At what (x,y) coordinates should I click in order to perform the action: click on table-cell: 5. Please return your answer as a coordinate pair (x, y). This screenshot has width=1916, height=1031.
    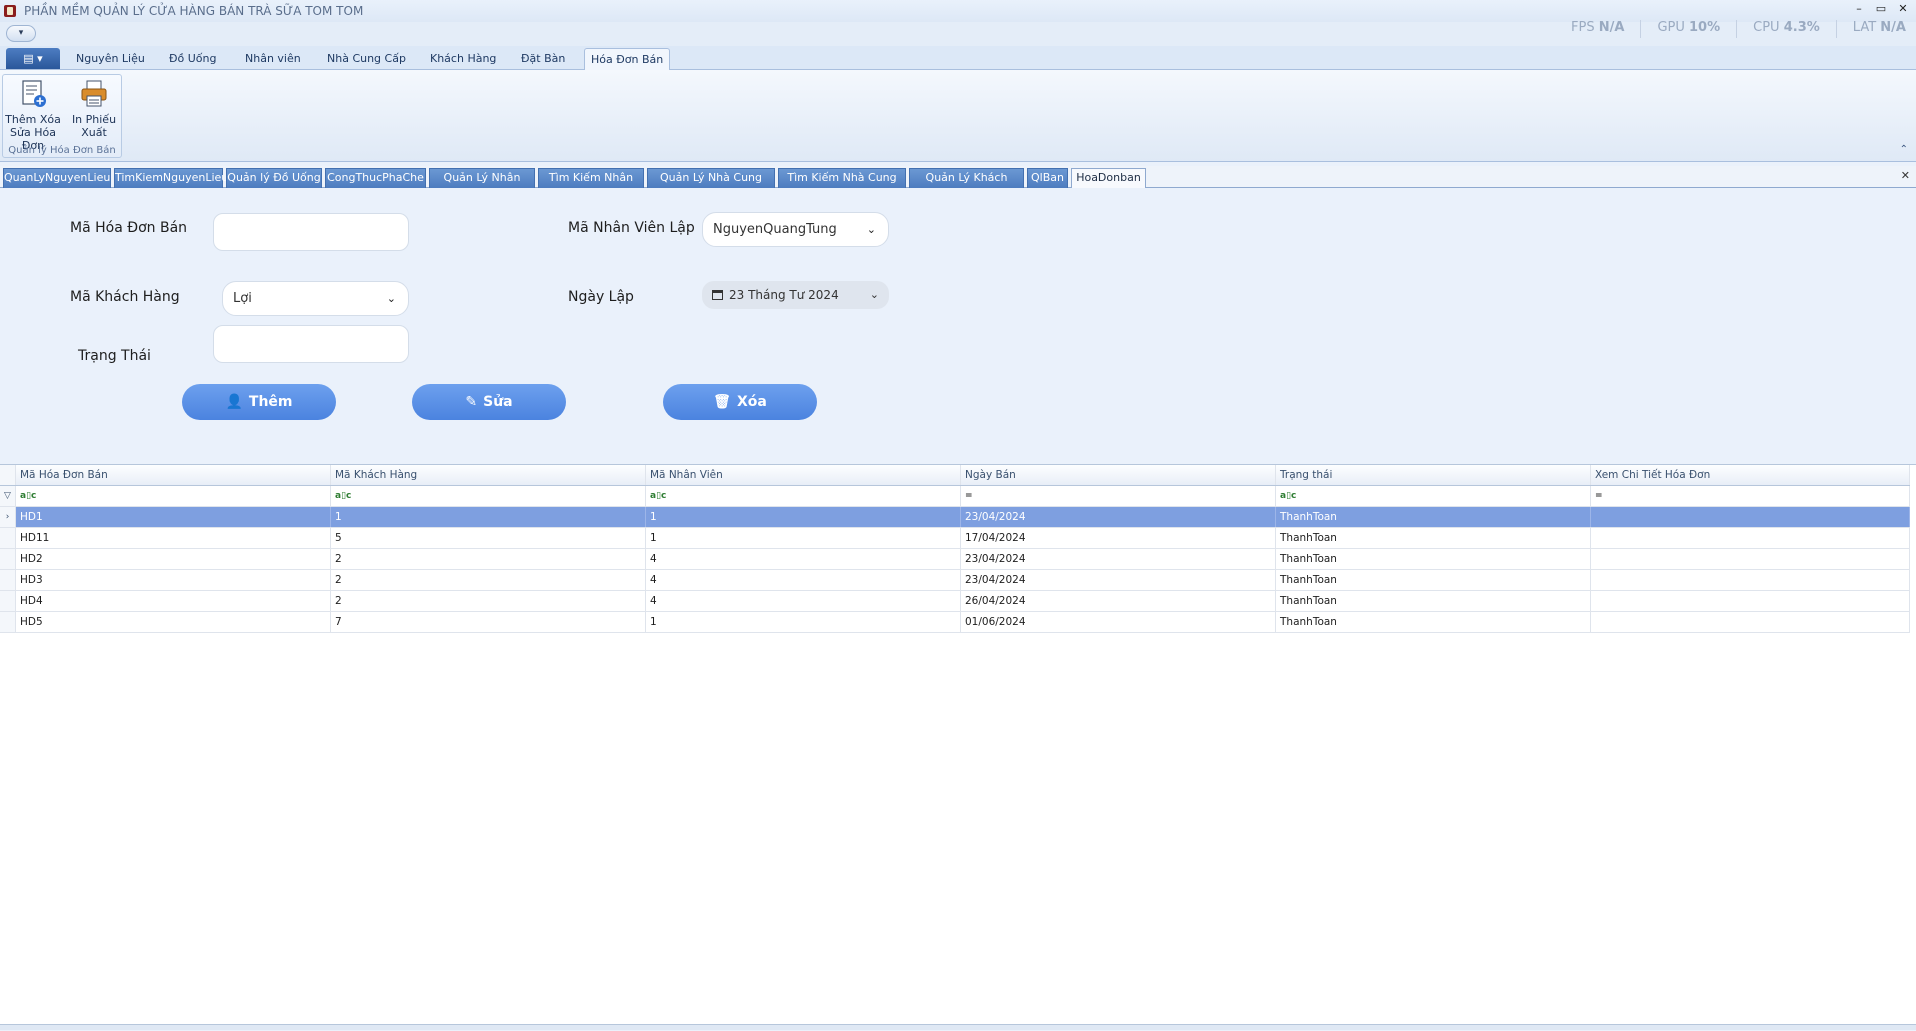
    Looking at the image, I should click on (488, 538).